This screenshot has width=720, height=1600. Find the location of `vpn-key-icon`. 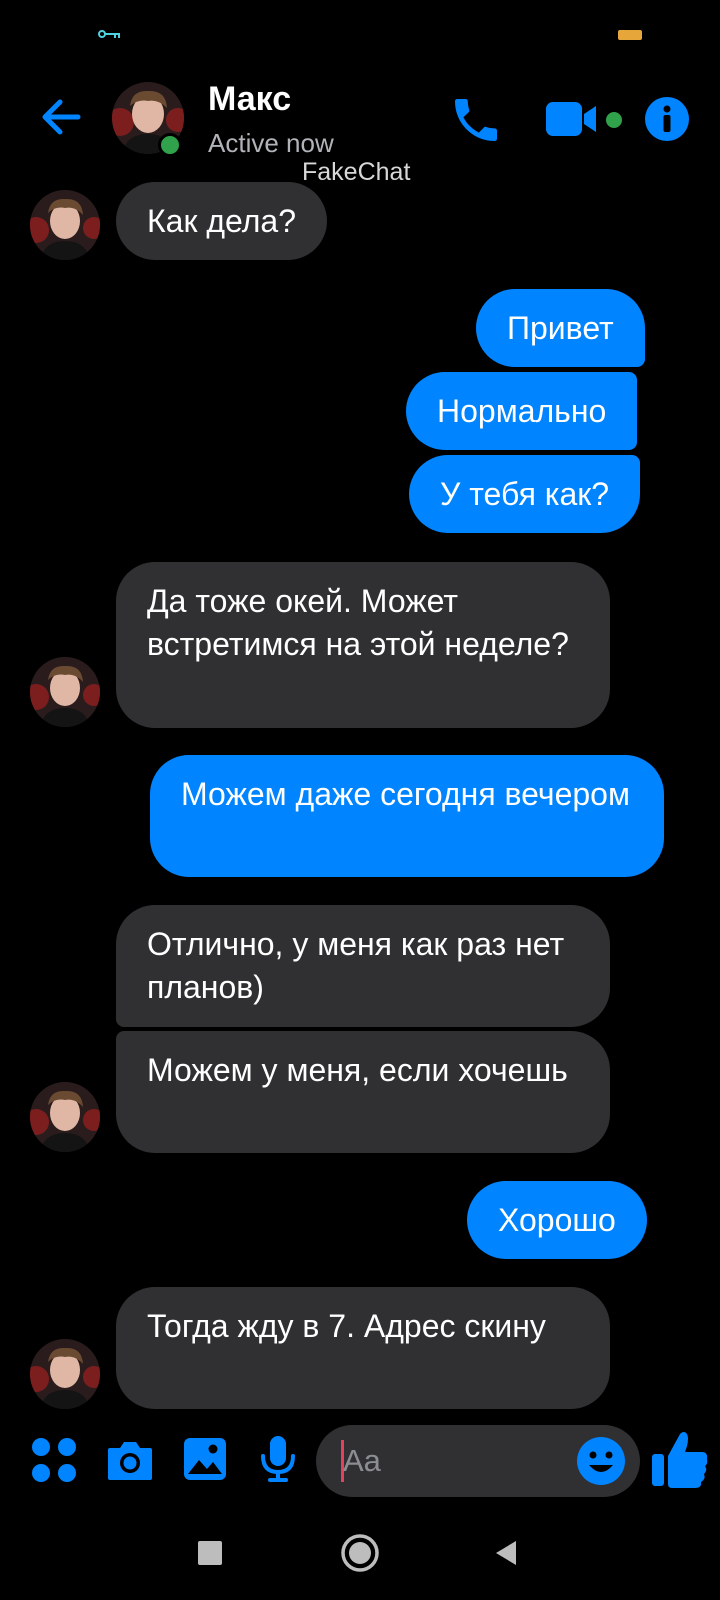

vpn-key-icon is located at coordinates (109, 34).